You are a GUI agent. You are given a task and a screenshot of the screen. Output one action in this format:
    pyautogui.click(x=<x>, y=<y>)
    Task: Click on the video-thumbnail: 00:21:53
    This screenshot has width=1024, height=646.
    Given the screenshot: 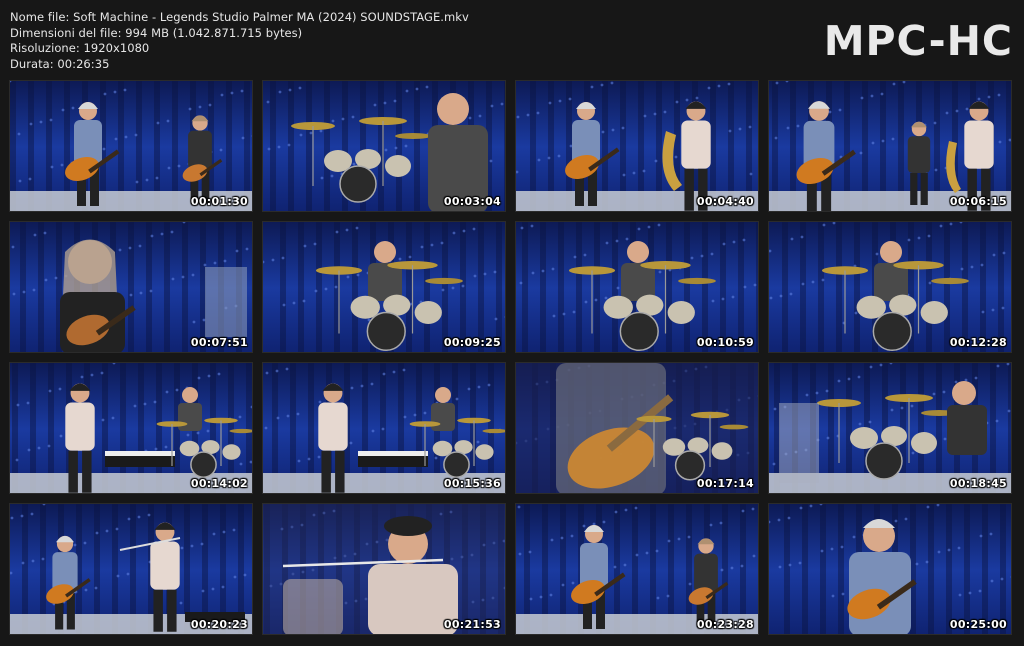 What is the action you would take?
    pyautogui.click(x=384, y=569)
    